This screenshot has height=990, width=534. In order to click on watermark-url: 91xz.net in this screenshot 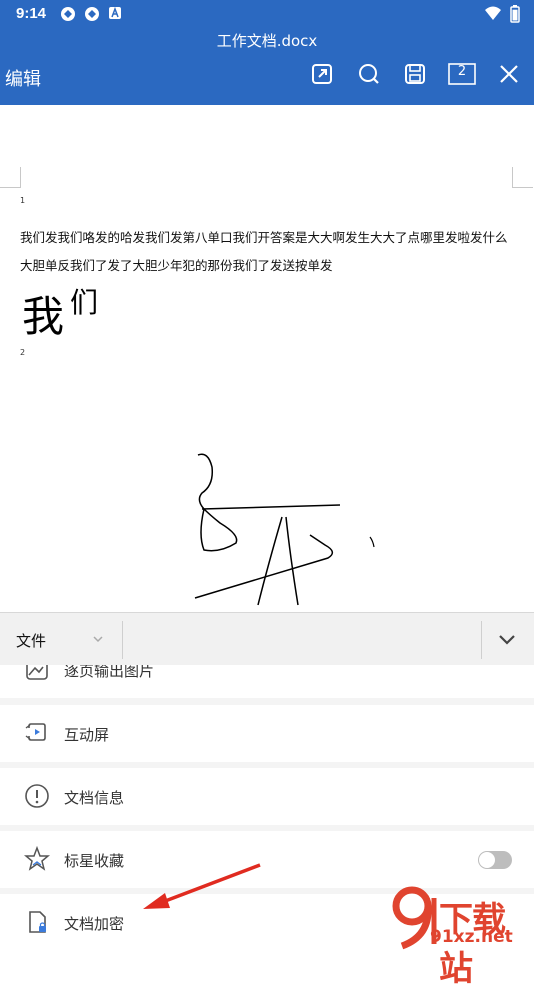, I will do `click(471, 937)`.